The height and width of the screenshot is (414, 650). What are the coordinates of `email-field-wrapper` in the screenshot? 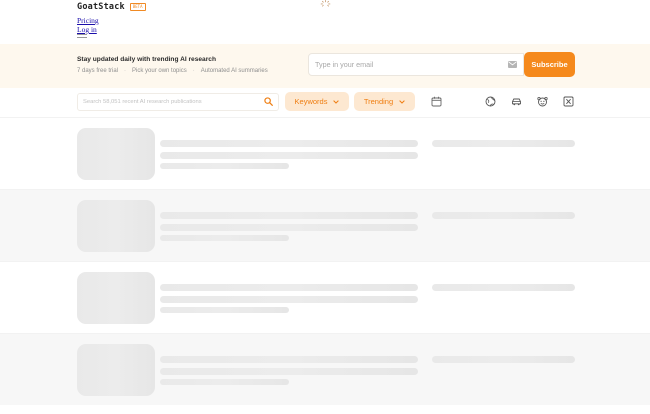 It's located at (416, 64).